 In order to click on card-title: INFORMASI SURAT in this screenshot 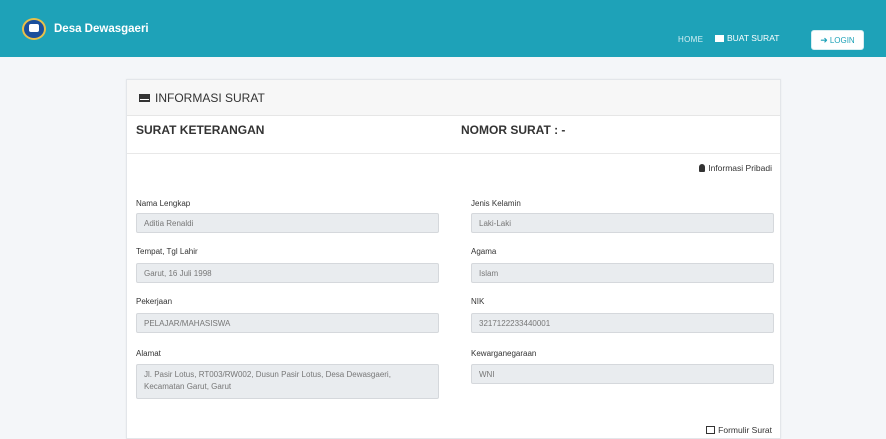, I will do `click(210, 97)`.